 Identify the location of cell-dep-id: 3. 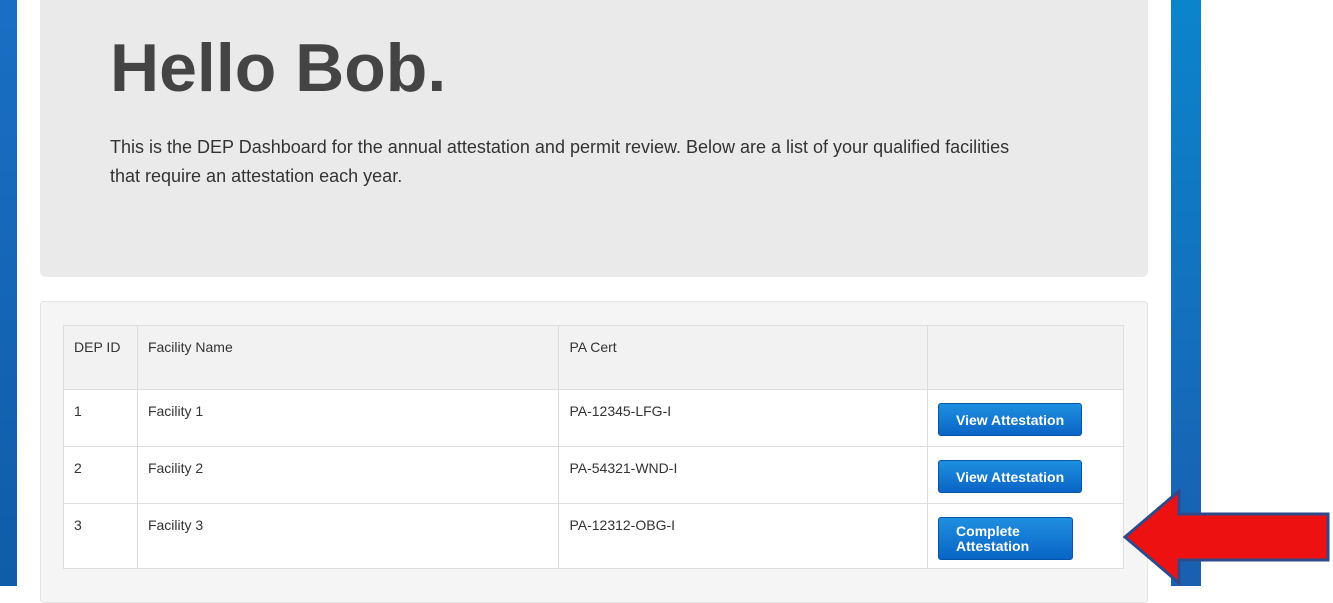
(100, 536).